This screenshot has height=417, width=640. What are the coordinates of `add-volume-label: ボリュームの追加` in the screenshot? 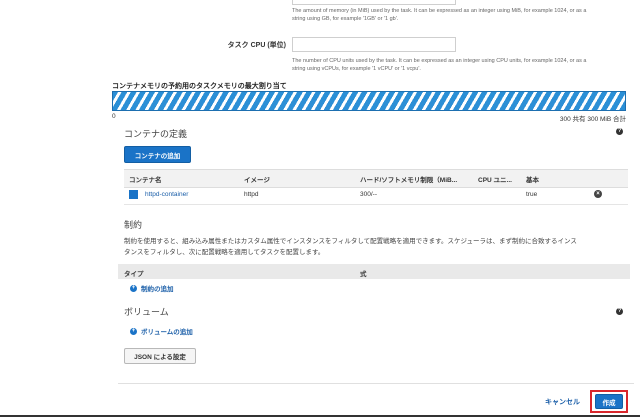 It's located at (167, 332).